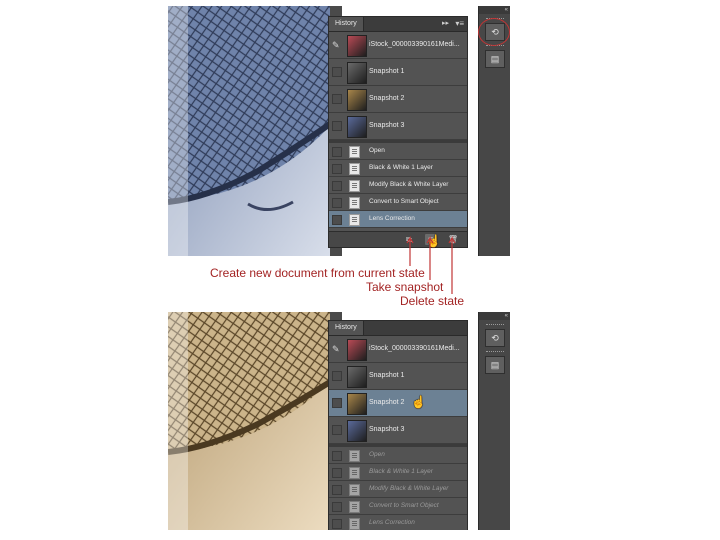  I want to click on history-state-row-dimmed: Convert to Smart Object, so click(398, 506).